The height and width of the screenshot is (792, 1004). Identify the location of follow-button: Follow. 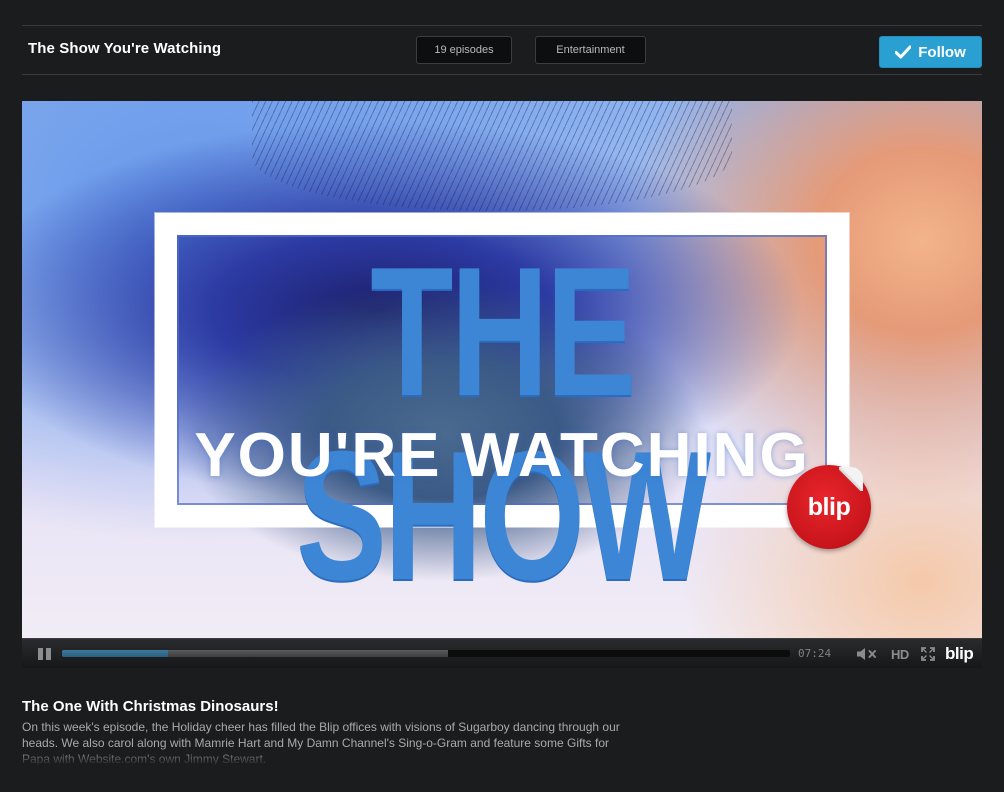
(930, 52).